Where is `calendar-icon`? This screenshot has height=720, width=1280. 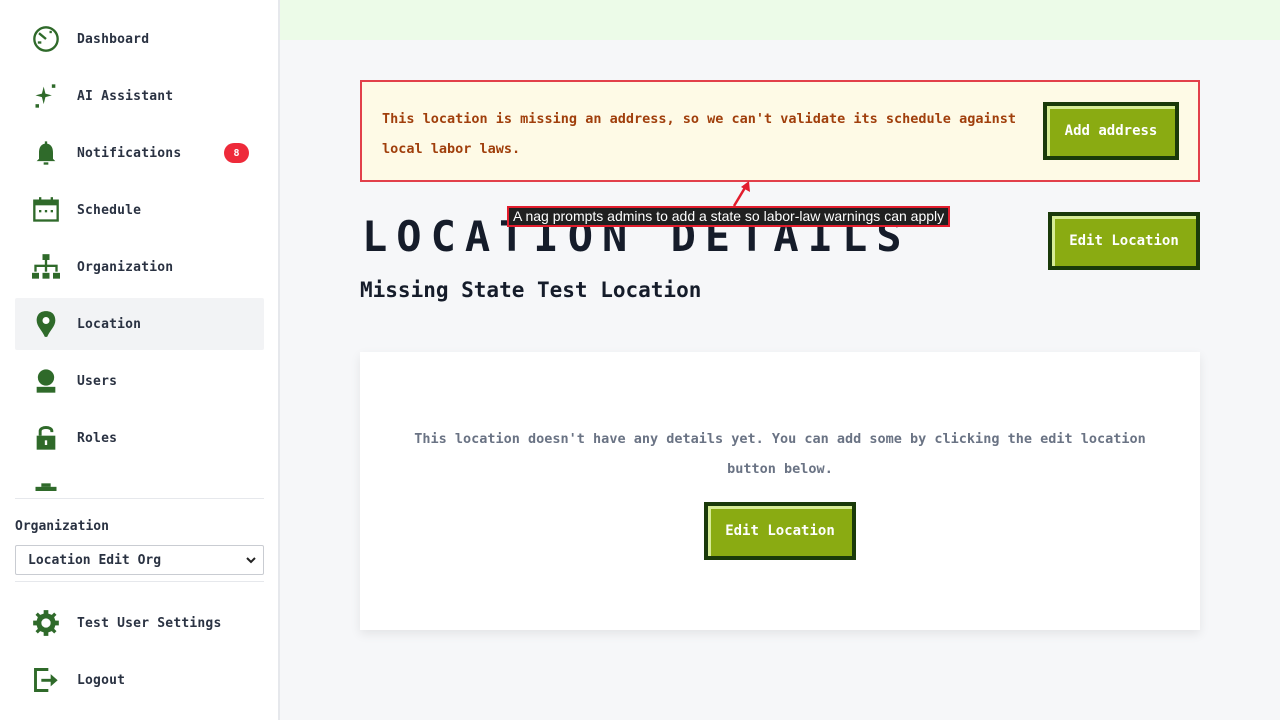 calendar-icon is located at coordinates (46, 210).